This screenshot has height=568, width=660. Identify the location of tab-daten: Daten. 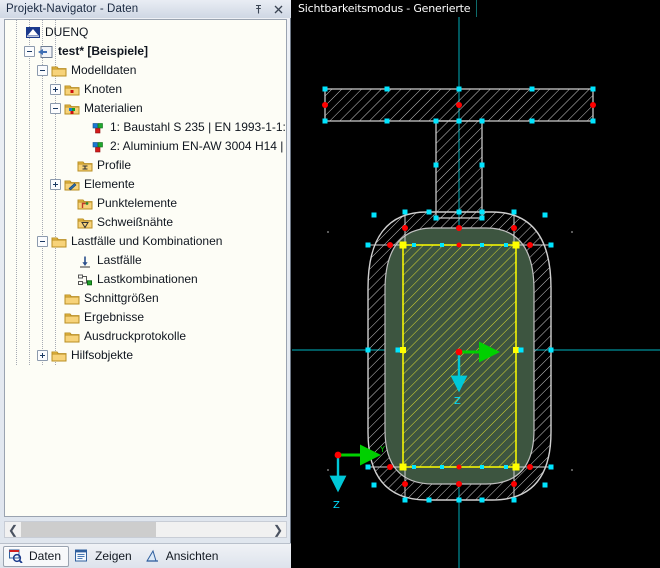
(36, 556).